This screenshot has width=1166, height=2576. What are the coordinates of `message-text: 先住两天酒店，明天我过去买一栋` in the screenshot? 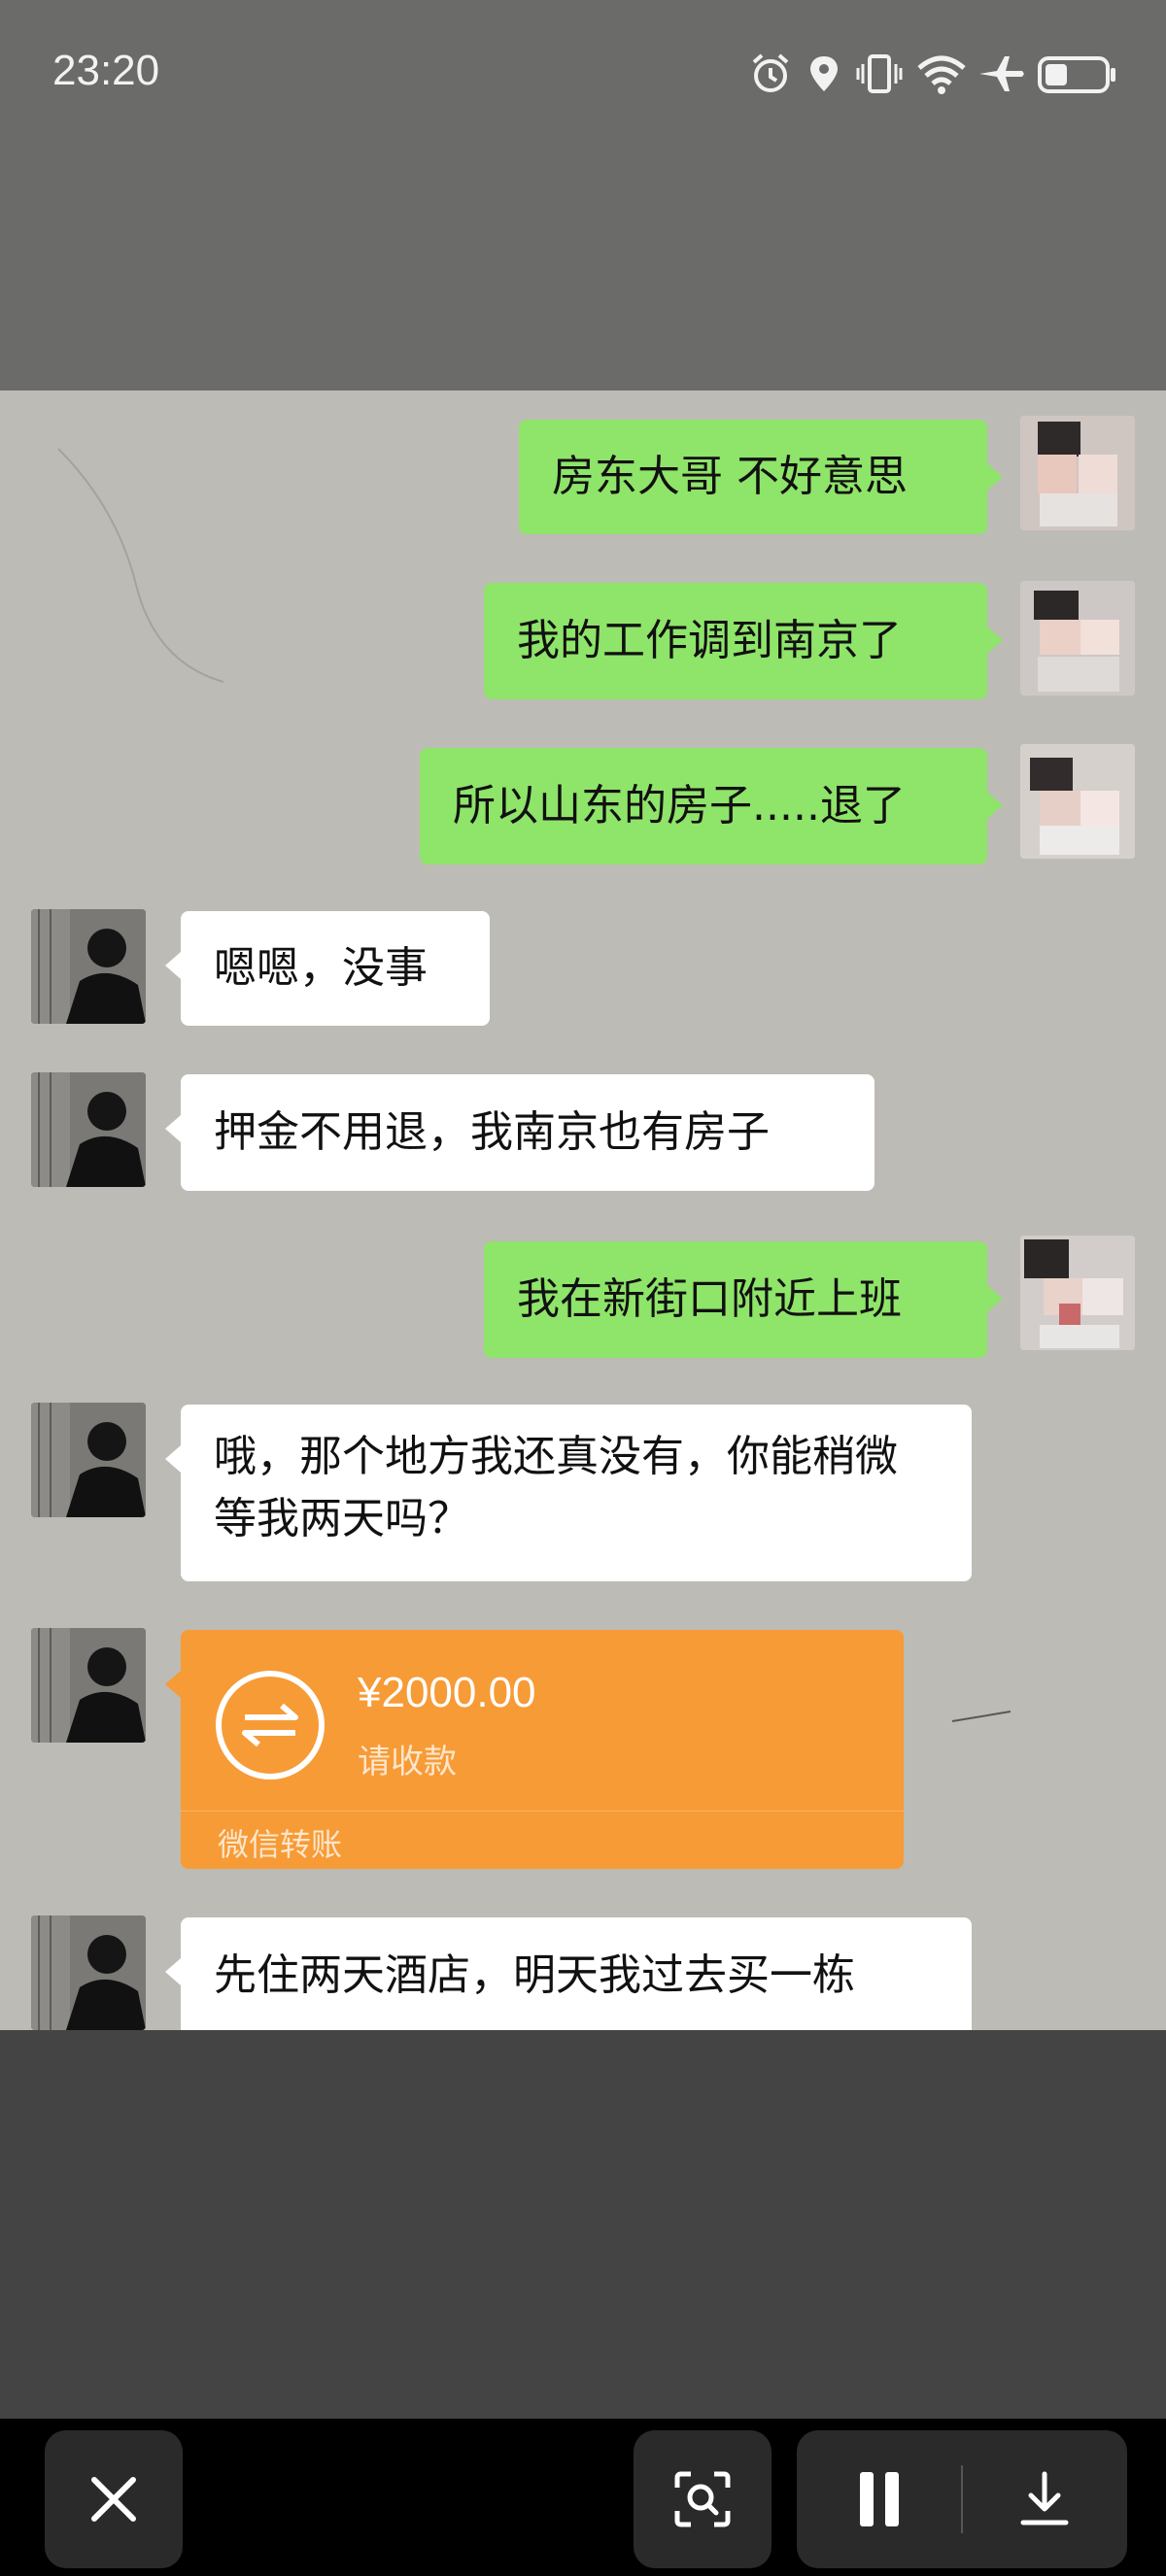 It's located at (534, 1975).